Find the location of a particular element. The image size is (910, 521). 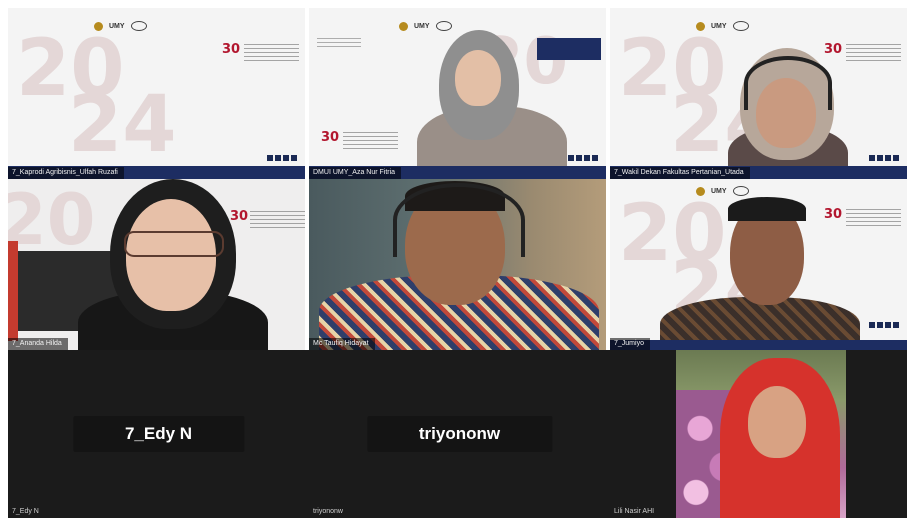

participant-name: triyononw is located at coordinates (328, 511).